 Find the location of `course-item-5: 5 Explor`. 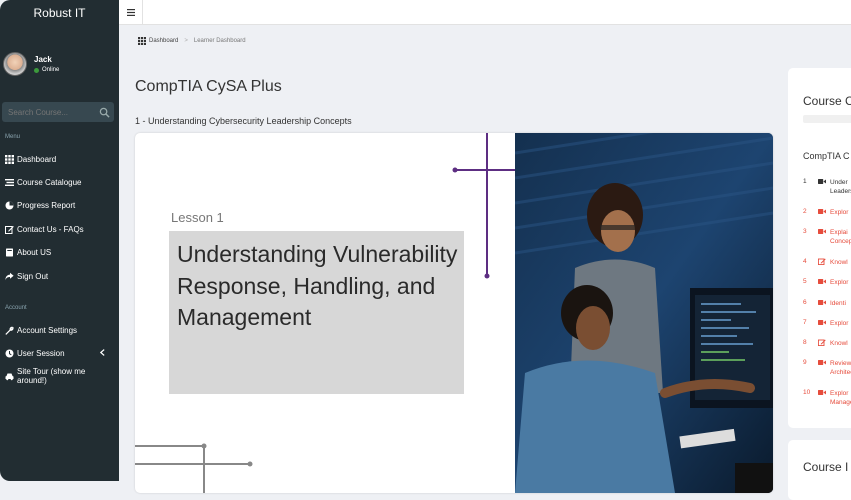

course-item-5: 5 Explor is located at coordinates (825, 282).